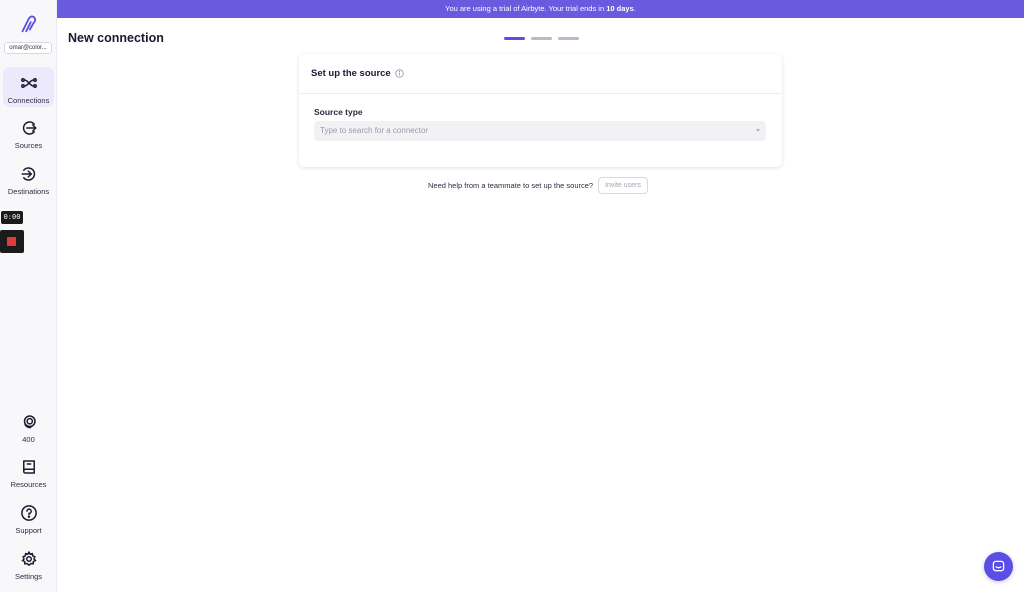 Image resolution: width=1024 pixels, height=592 pixels. I want to click on page-title: New connection, so click(116, 38).